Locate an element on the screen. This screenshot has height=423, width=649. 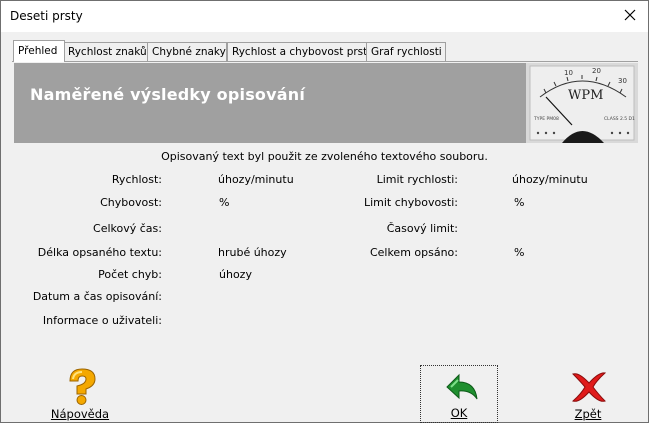
label-celkovy-cas: Celkový čas: is located at coordinates (127, 228).